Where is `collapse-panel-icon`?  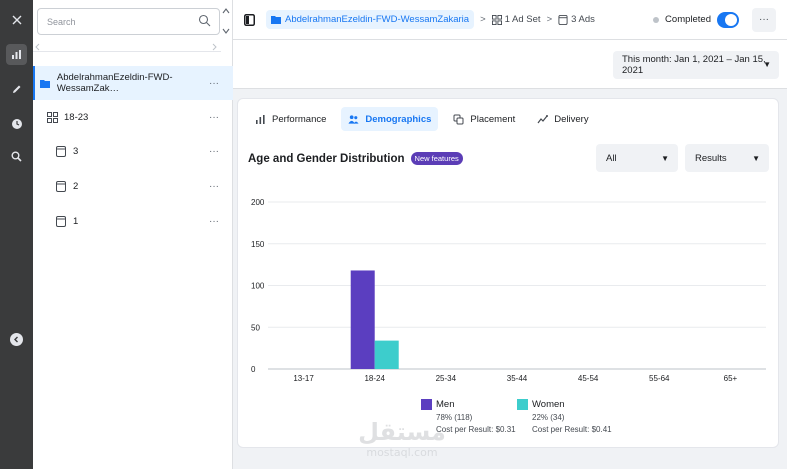
collapse-panel-icon is located at coordinates (16, 339).